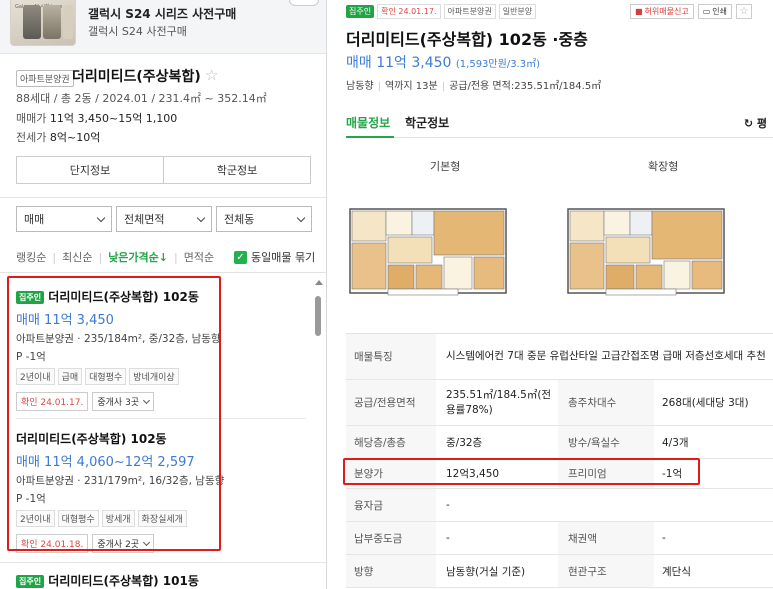 The image size is (773, 589). What do you see at coordinates (304, 3) in the screenshot?
I see `ad-close-button` at bounding box center [304, 3].